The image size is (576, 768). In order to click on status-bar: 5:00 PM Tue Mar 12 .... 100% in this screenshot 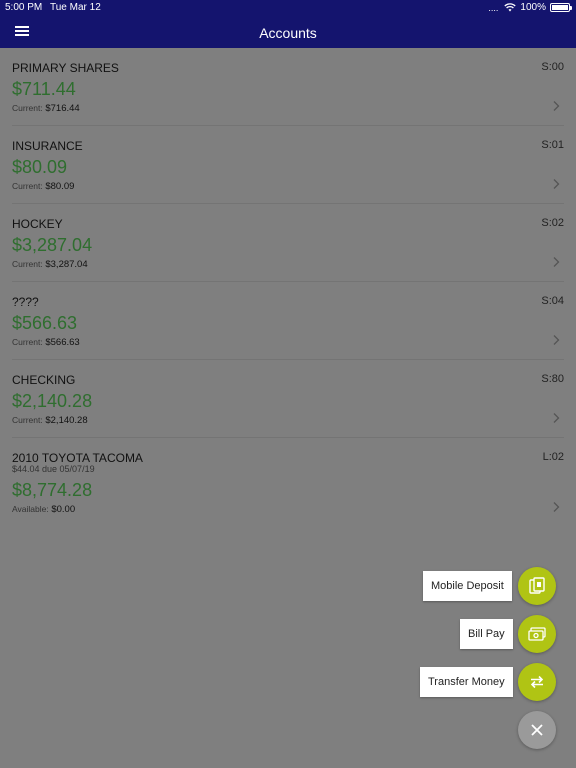, I will do `click(288, 8)`.